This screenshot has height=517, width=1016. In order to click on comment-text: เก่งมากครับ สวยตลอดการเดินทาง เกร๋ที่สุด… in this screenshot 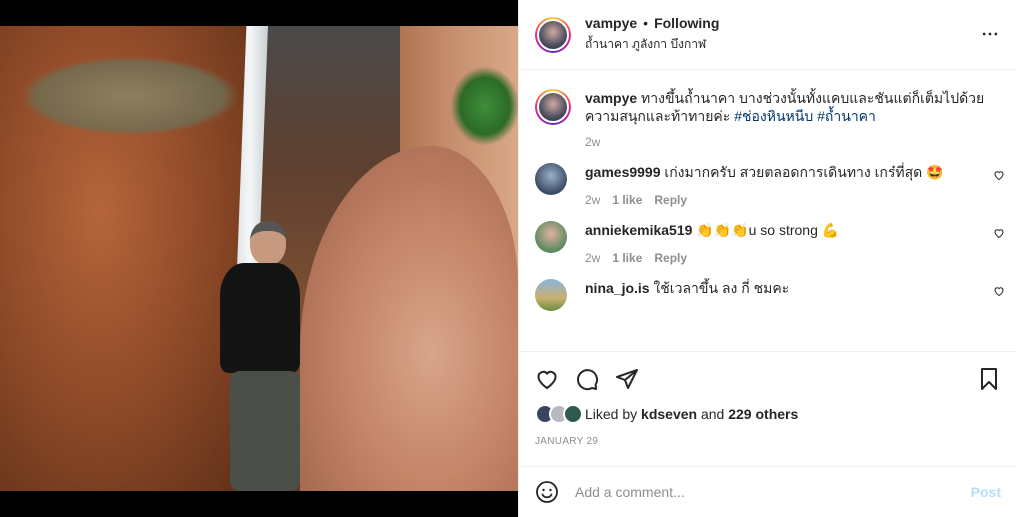, I will do `click(804, 172)`.